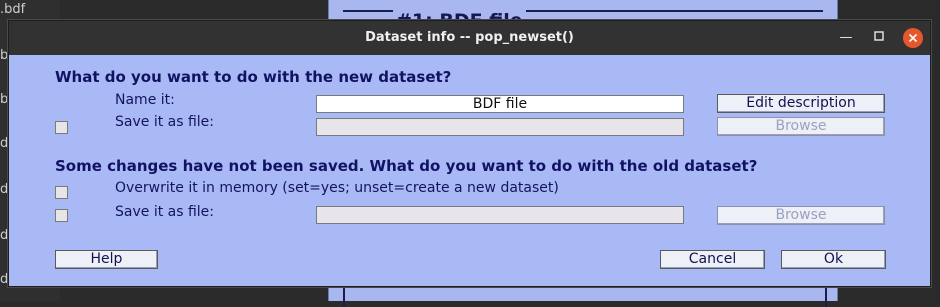 The height and width of the screenshot is (307, 940). I want to click on maximize-square, so click(879, 36).